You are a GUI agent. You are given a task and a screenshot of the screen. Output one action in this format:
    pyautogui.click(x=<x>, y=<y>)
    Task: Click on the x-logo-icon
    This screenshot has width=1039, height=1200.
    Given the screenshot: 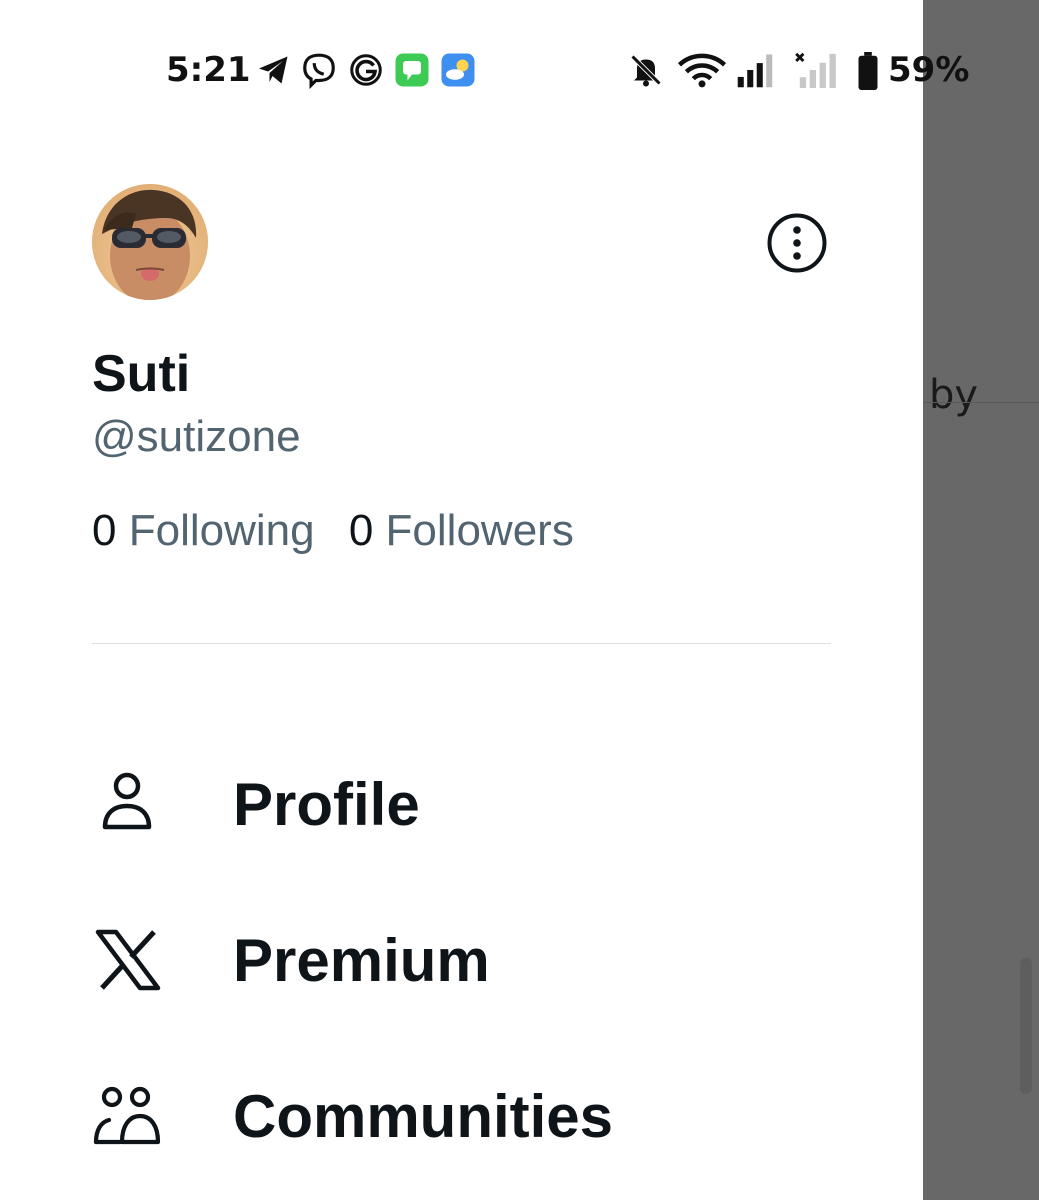 What is the action you would take?
    pyautogui.click(x=128, y=958)
    